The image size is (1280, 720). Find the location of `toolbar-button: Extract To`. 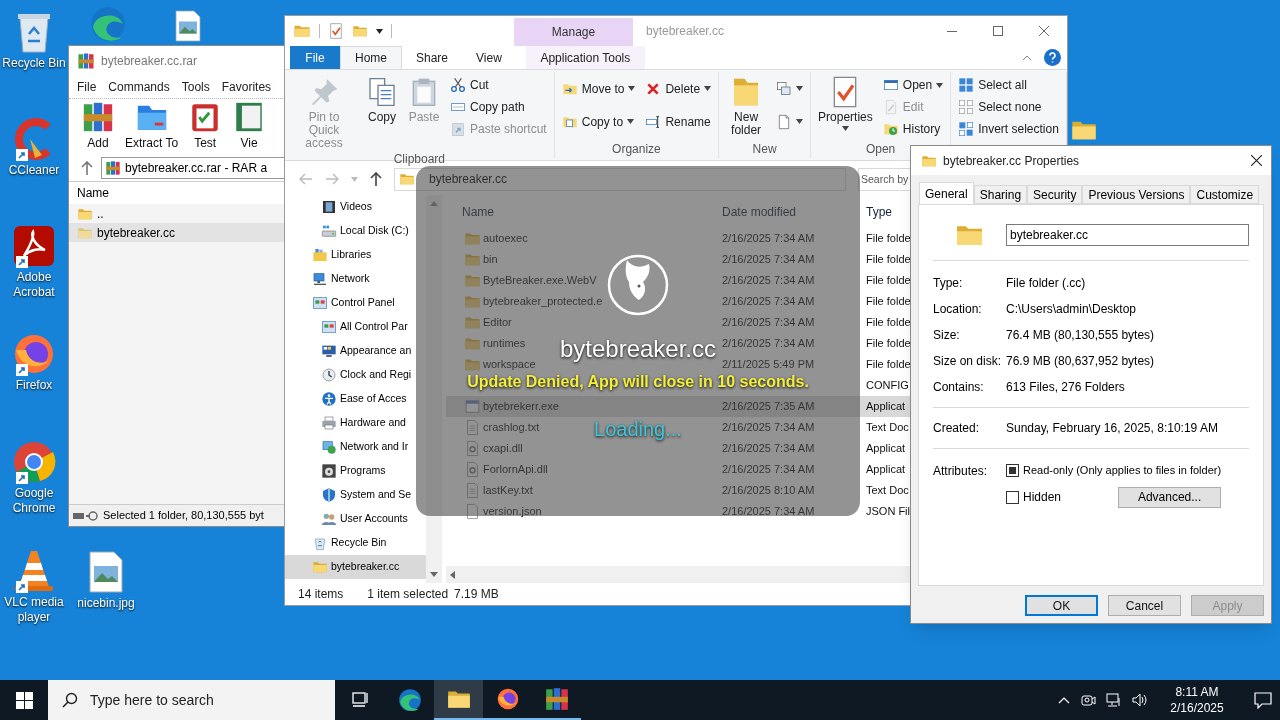

toolbar-button: Extract To is located at coordinates (152, 126).